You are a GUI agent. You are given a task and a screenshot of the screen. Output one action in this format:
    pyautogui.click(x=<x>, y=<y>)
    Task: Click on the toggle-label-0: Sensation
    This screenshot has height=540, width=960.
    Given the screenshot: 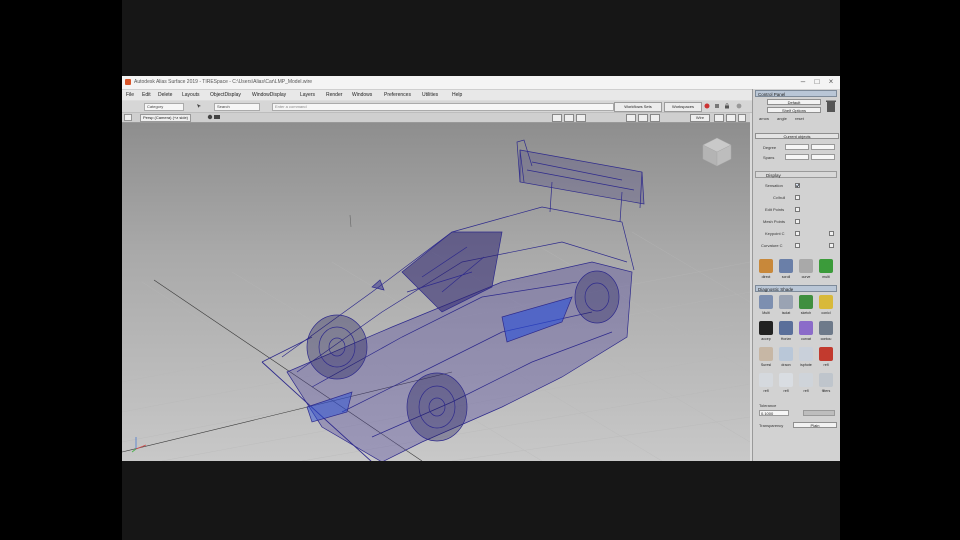 What is the action you would take?
    pyautogui.click(x=774, y=185)
    